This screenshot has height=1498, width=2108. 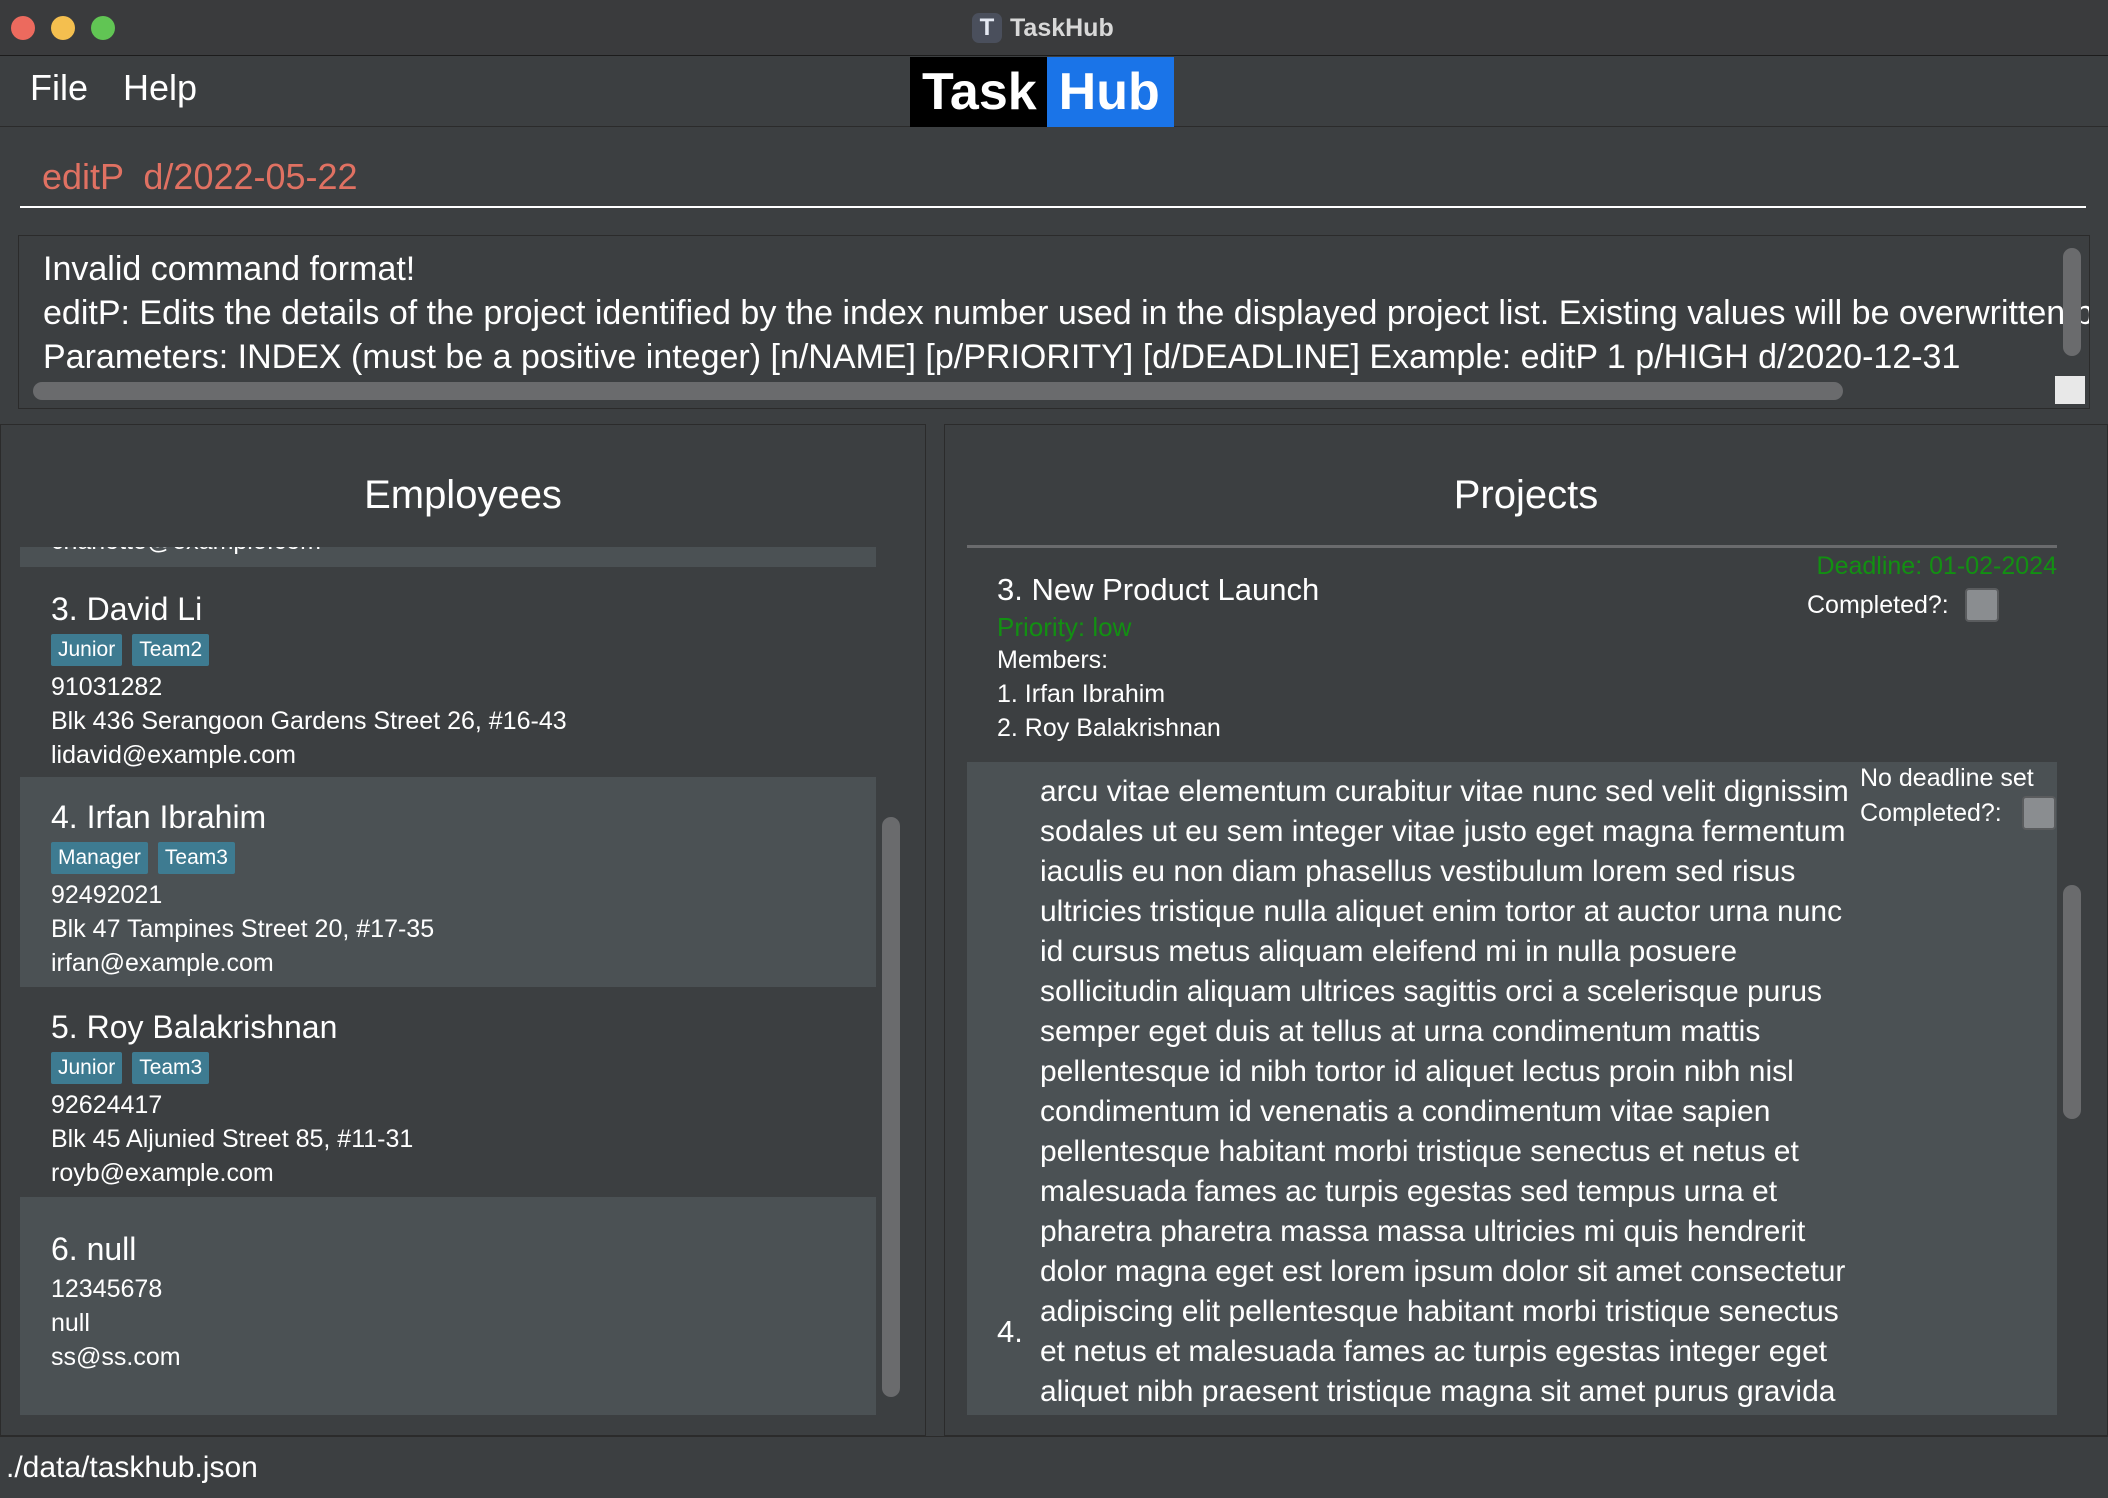 I want to click on menu-file: File, so click(x=59, y=88).